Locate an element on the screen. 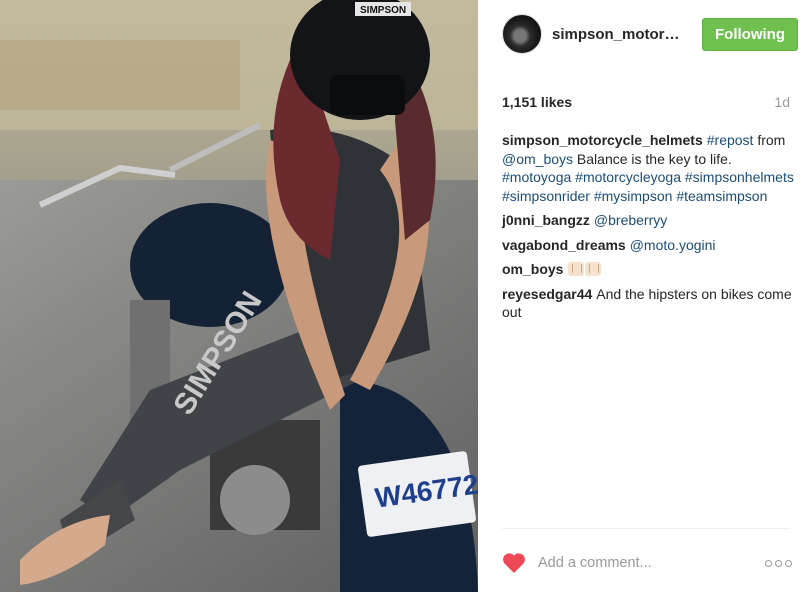 The image size is (812, 592). hashtag-link: #motoyoga is located at coordinates (536, 177).